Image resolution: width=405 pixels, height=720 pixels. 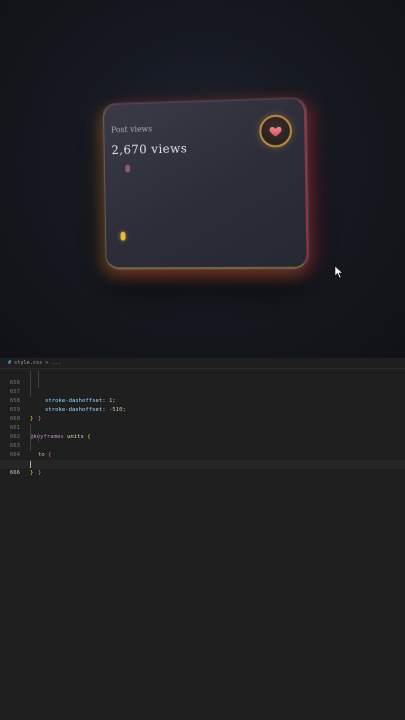 I want to click on code-line: 665 }, so click(x=202, y=455).